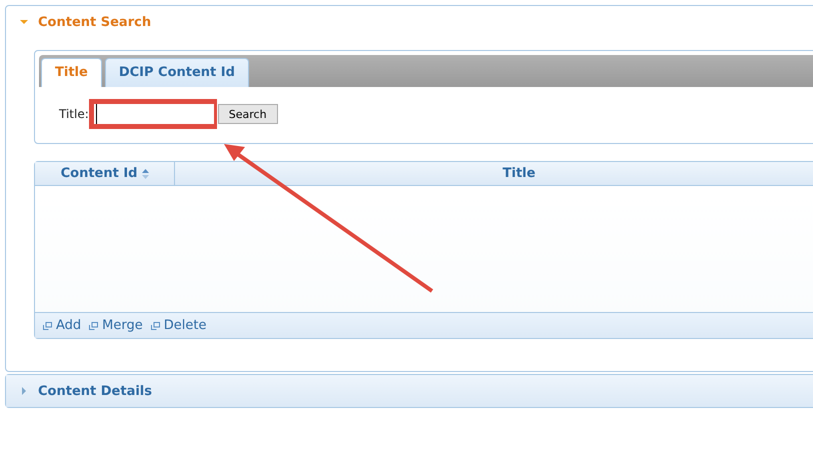  I want to click on action-link: Delete, so click(178, 325).